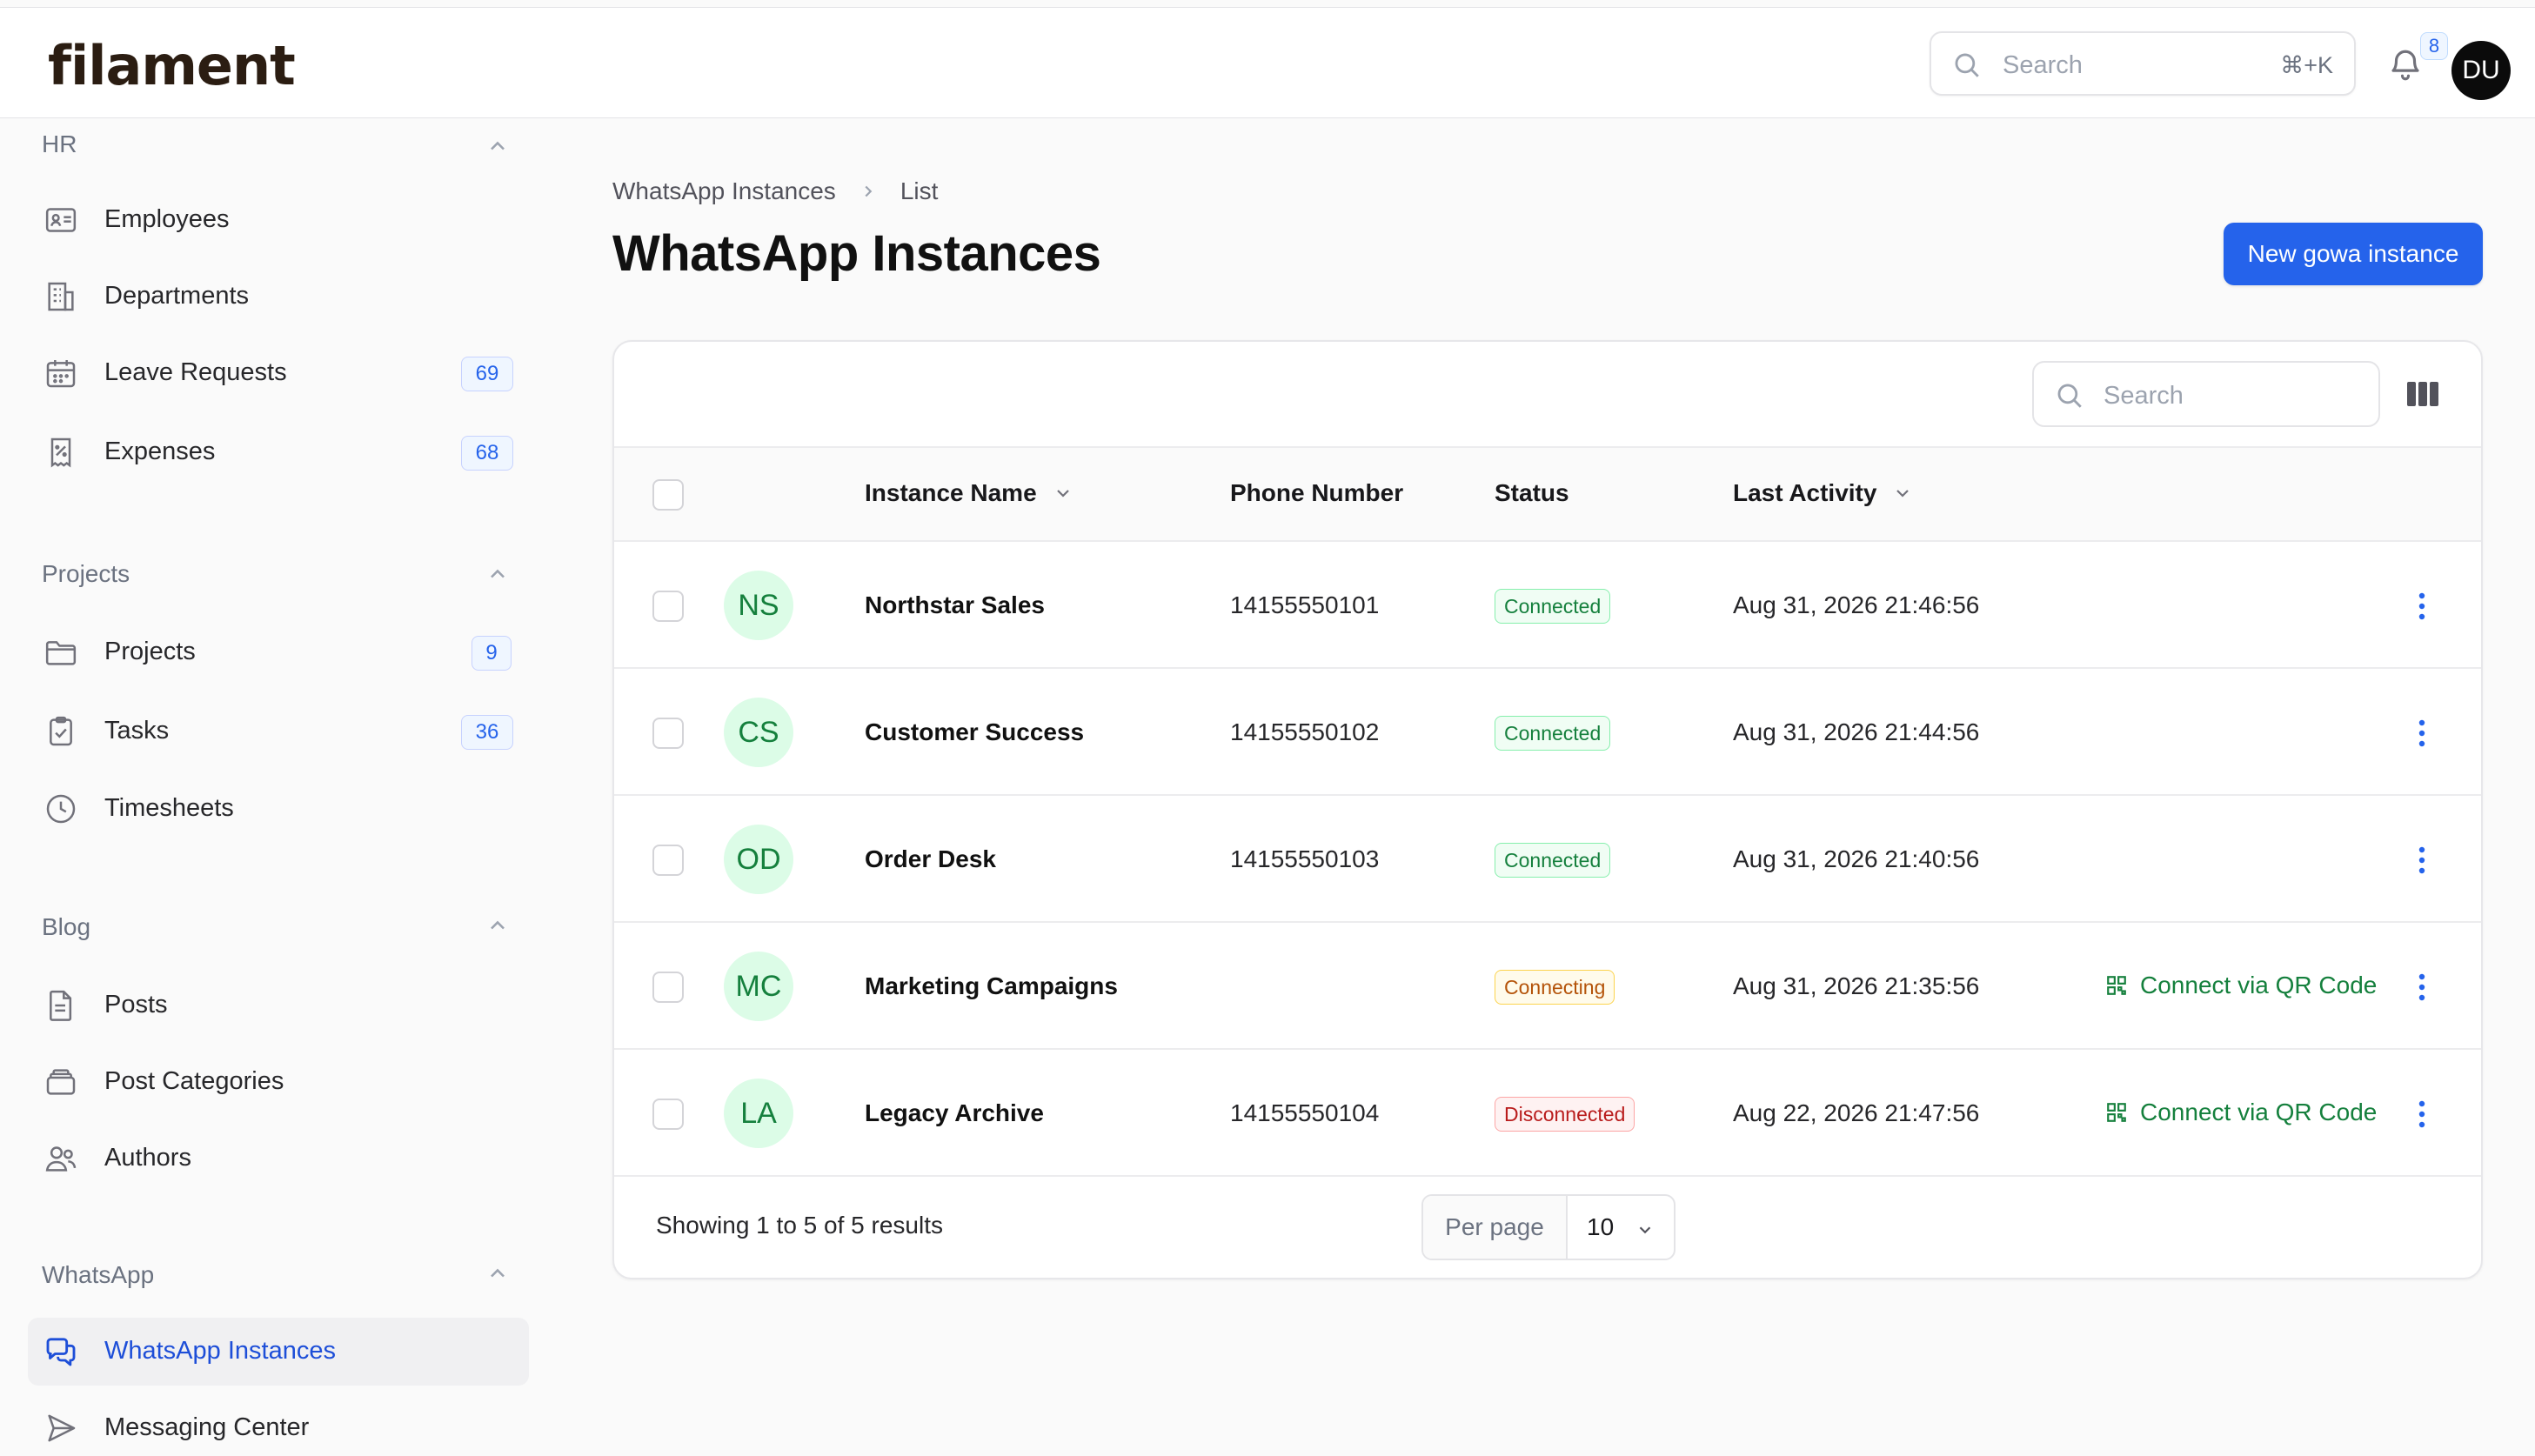  I want to click on column-header-last-activity: Last Activity, so click(1823, 493).